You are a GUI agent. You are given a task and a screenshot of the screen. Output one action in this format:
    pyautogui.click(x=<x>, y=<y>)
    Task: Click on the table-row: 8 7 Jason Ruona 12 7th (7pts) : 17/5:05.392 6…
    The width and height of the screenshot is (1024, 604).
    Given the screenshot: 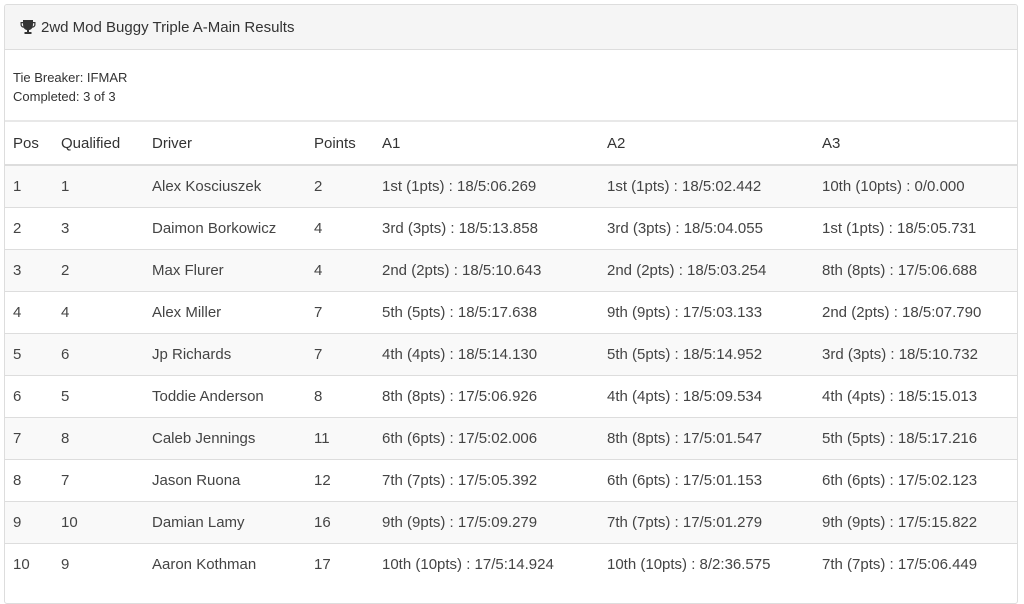 What is the action you would take?
    pyautogui.click(x=511, y=480)
    